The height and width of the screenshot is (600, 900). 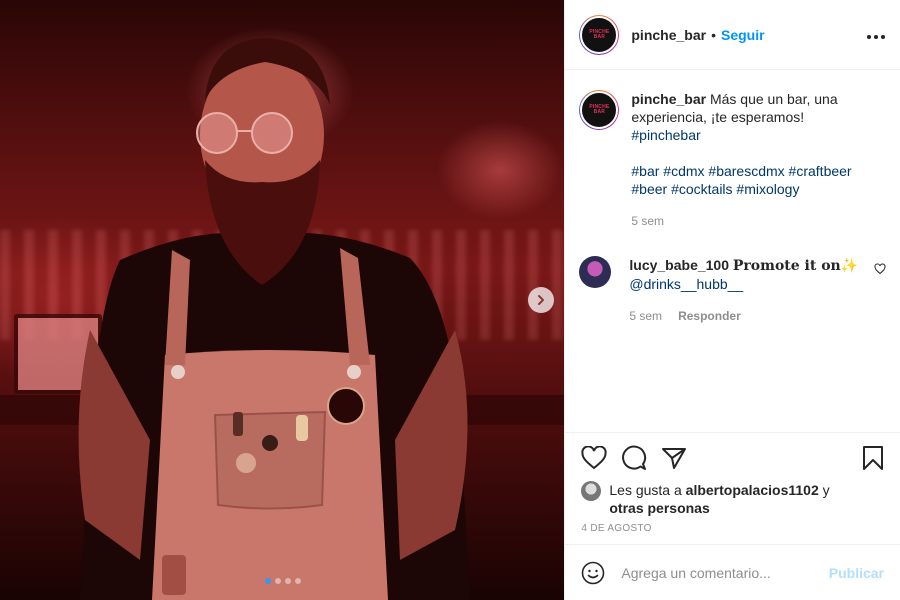 I want to click on emoji-button, so click(x=593, y=573).